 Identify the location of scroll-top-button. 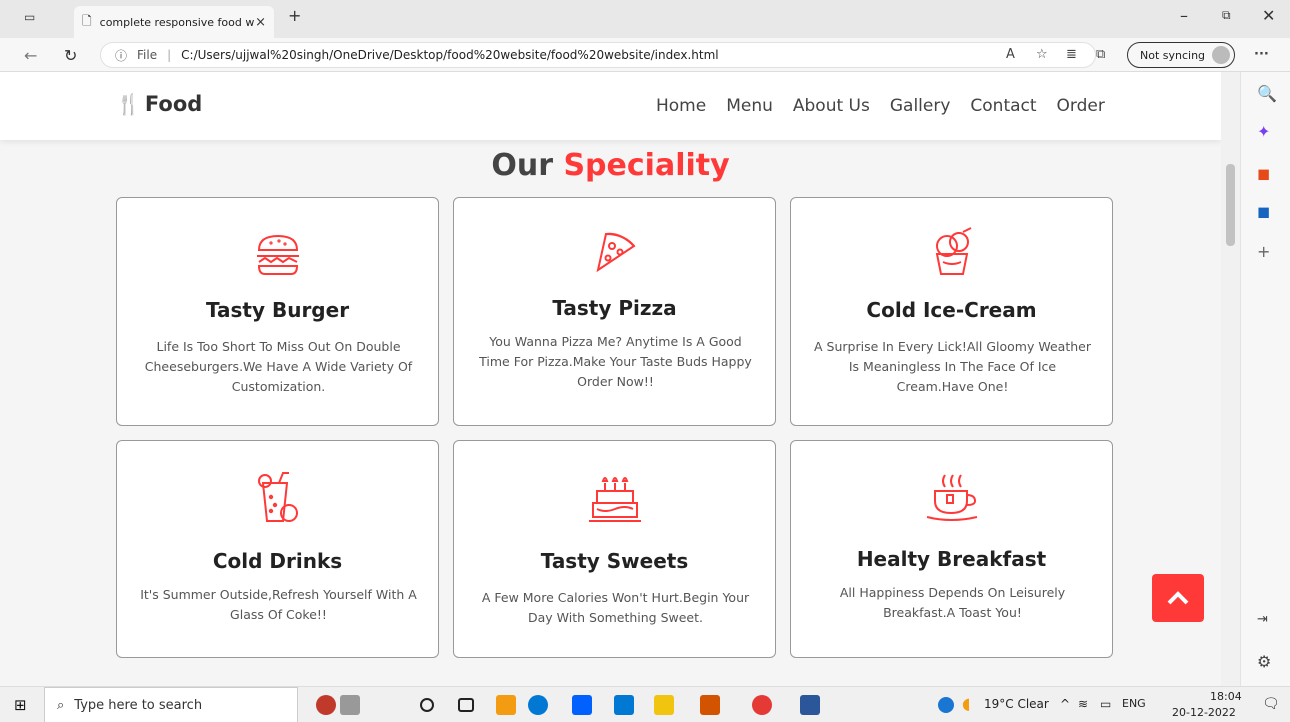
(1178, 598).